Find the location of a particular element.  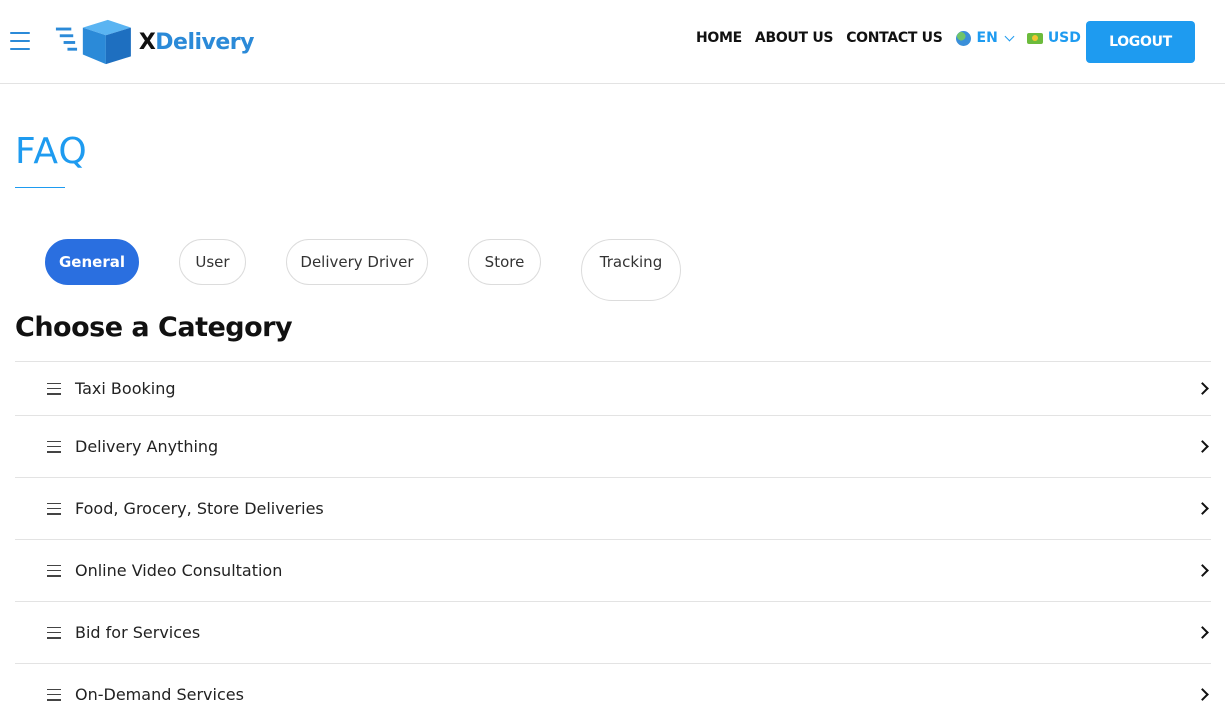

category-label: Bid for Services is located at coordinates (138, 632).